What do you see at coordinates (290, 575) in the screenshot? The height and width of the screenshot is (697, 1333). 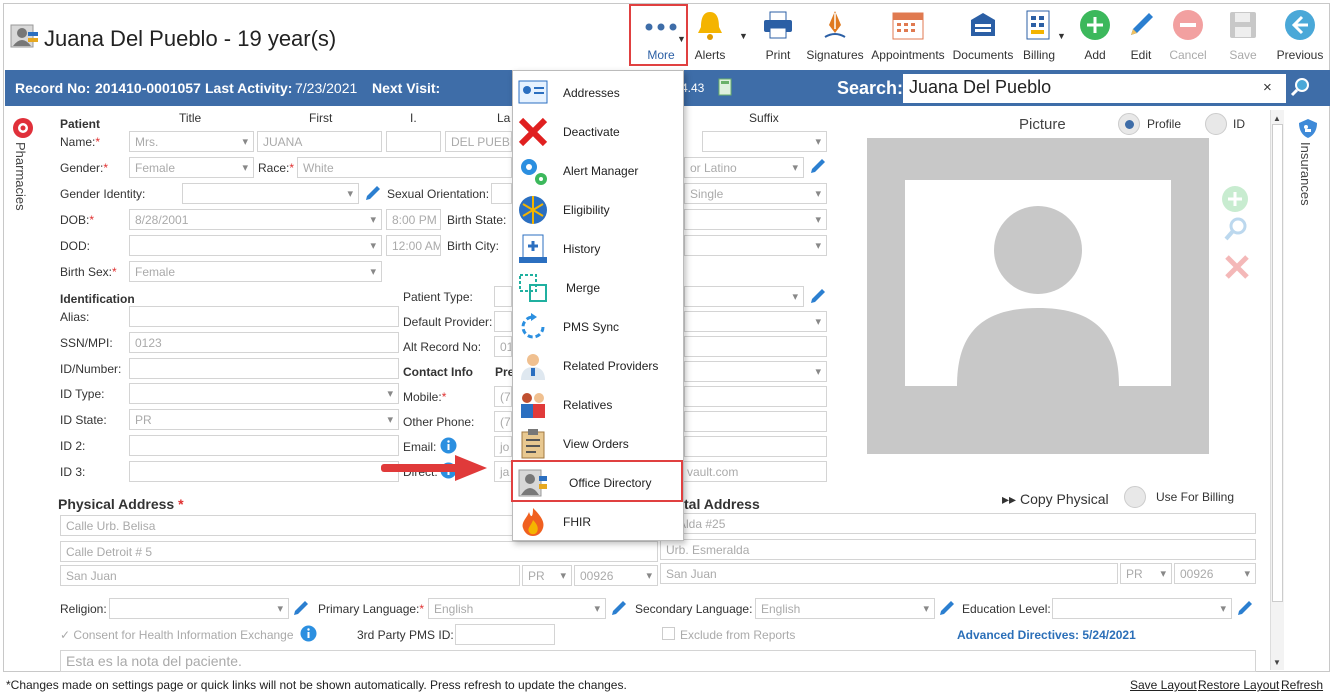 I see `physical-city-input: San Juan` at bounding box center [290, 575].